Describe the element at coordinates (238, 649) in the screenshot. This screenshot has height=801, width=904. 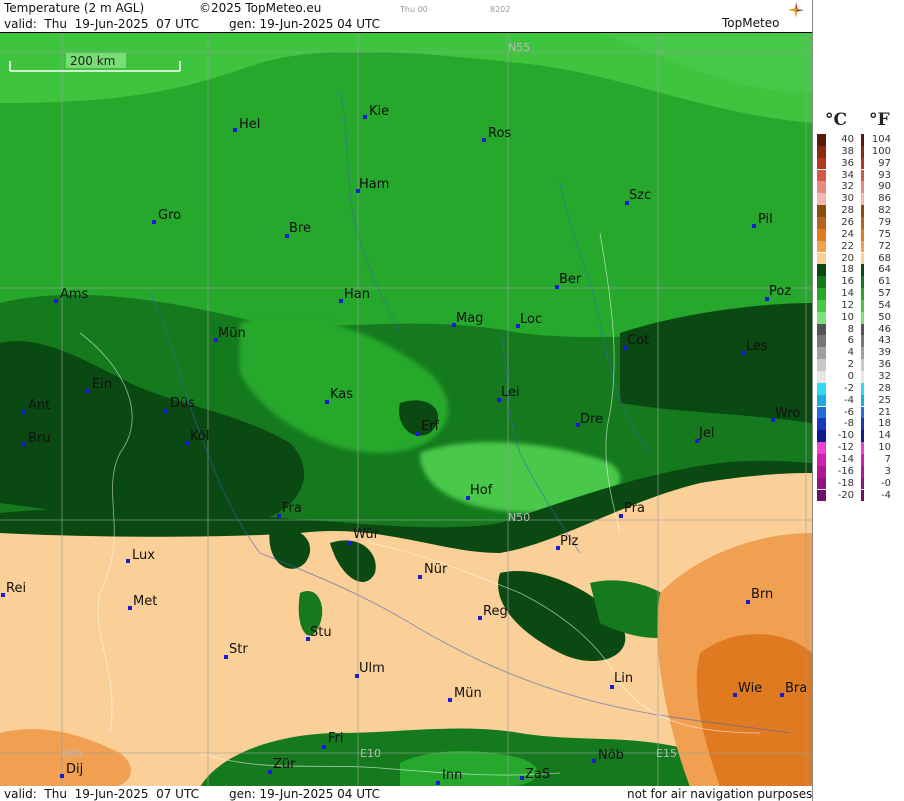
I see `city-label-str: Str` at that location.